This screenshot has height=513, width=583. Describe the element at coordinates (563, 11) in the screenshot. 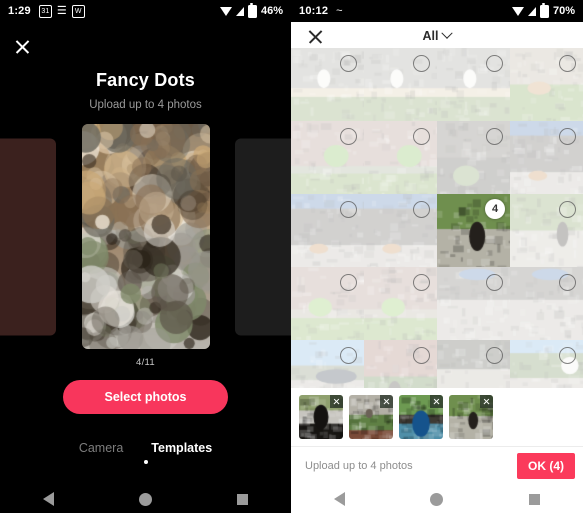

I see `battery-percent: 70%` at that location.